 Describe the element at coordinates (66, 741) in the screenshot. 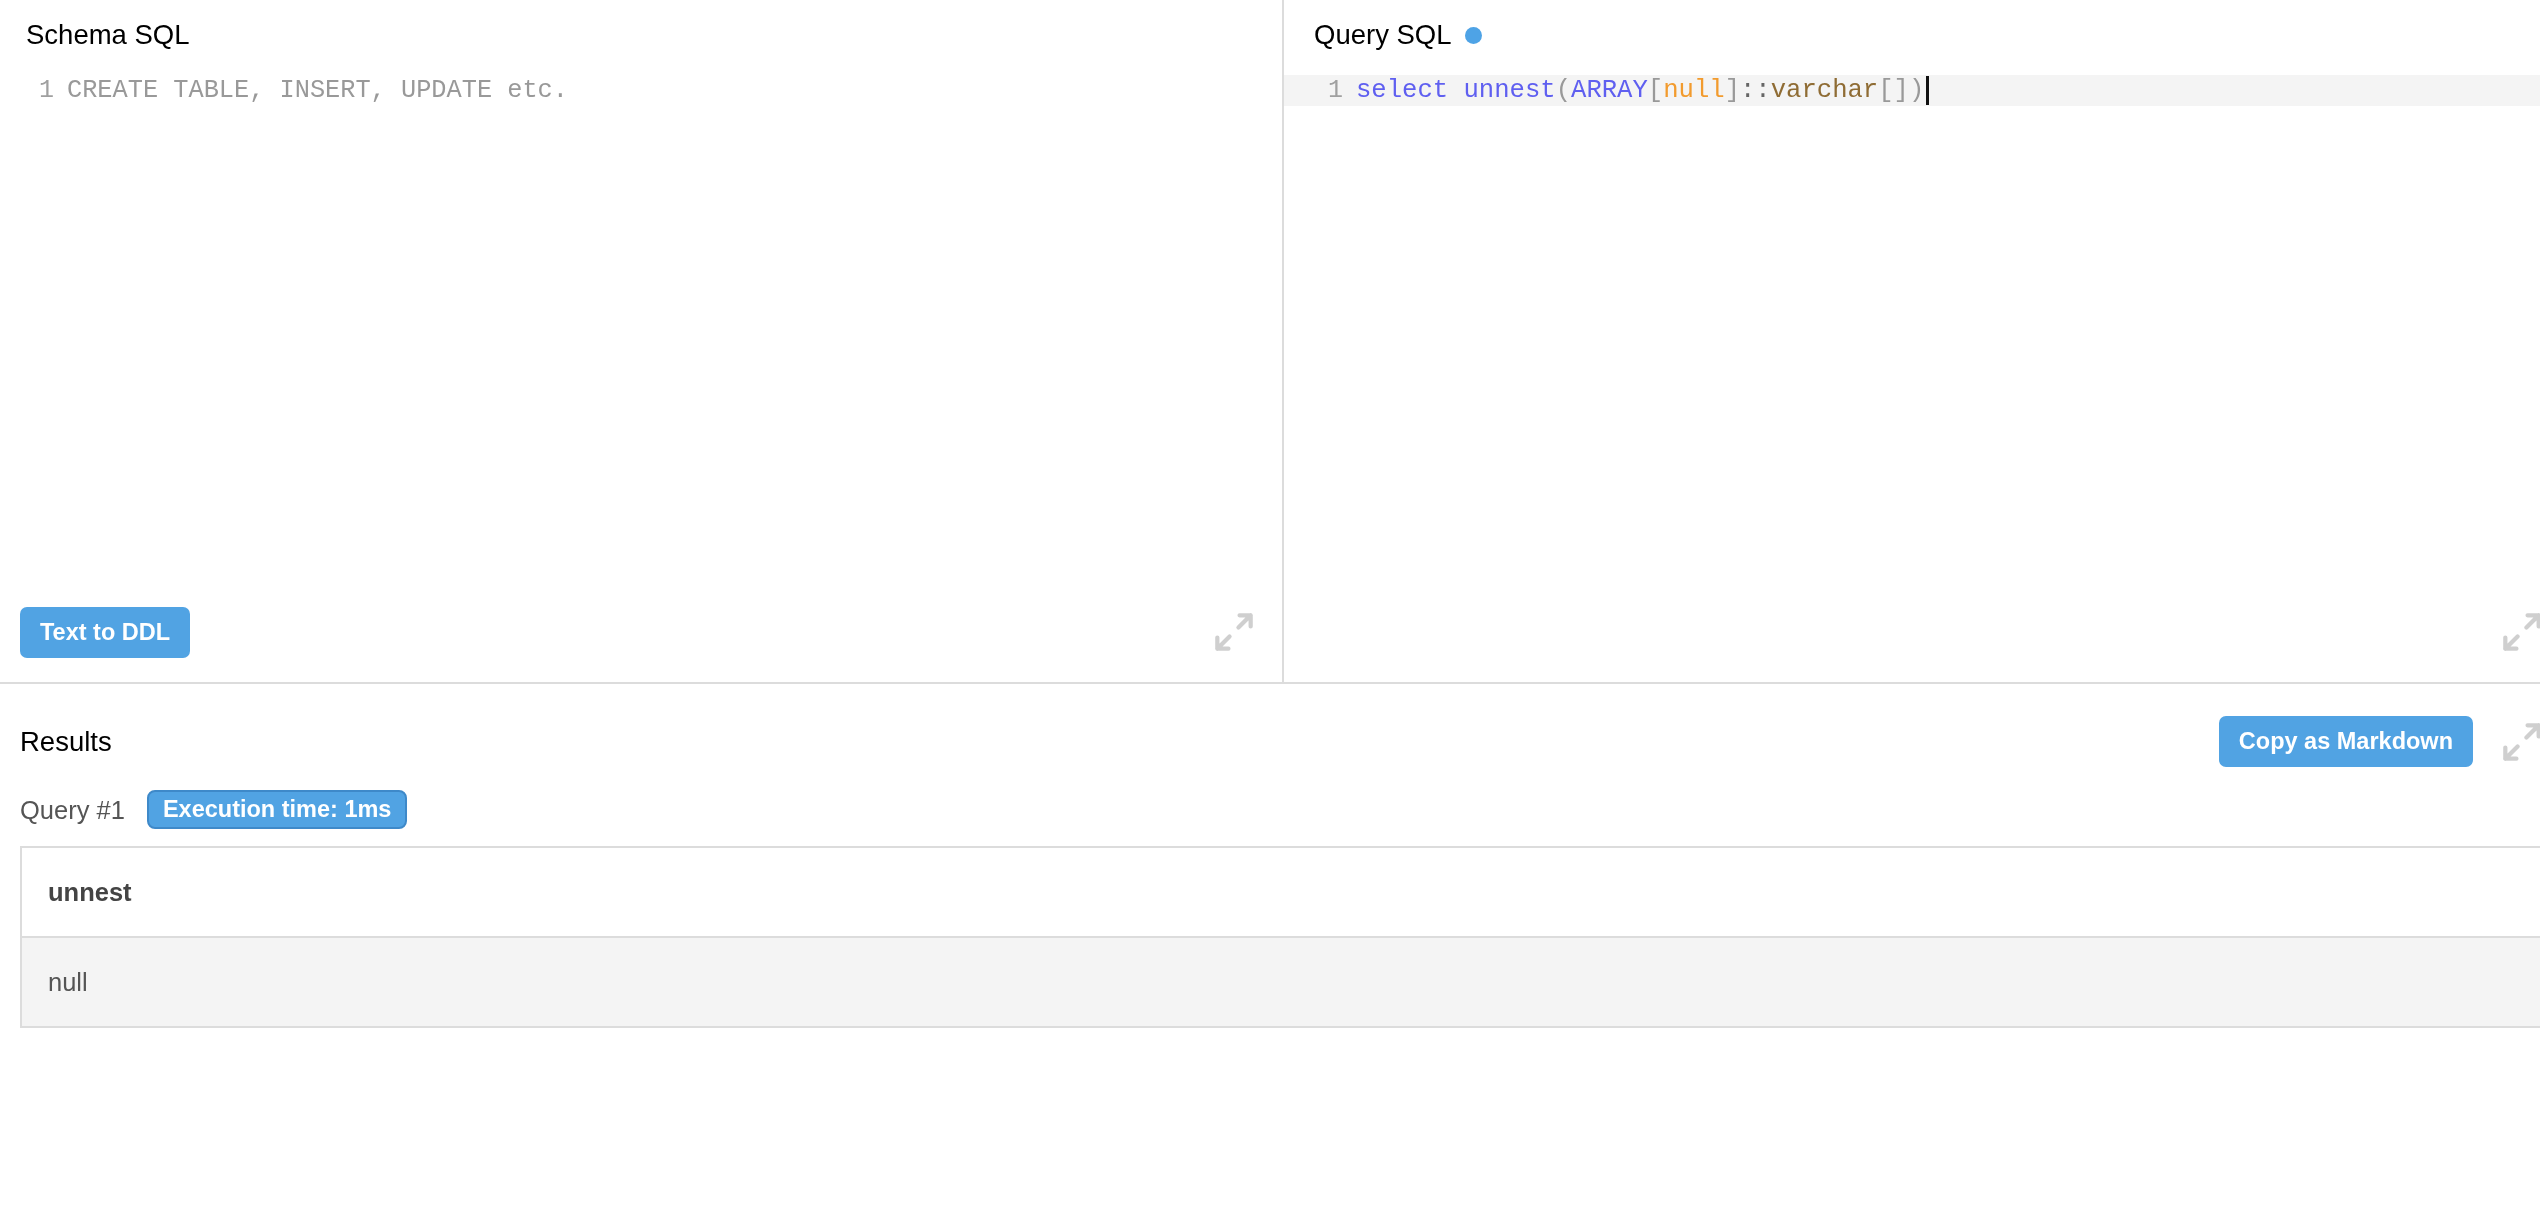

I see `results-title: Results` at that location.